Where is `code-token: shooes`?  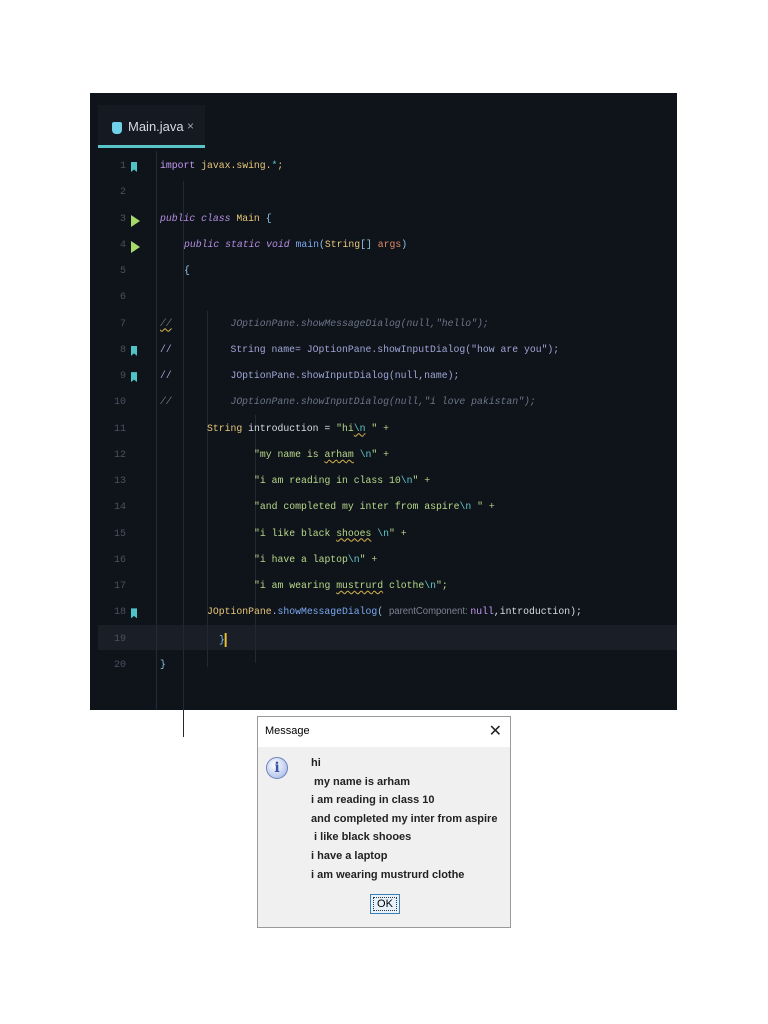 code-token: shooes is located at coordinates (354, 533).